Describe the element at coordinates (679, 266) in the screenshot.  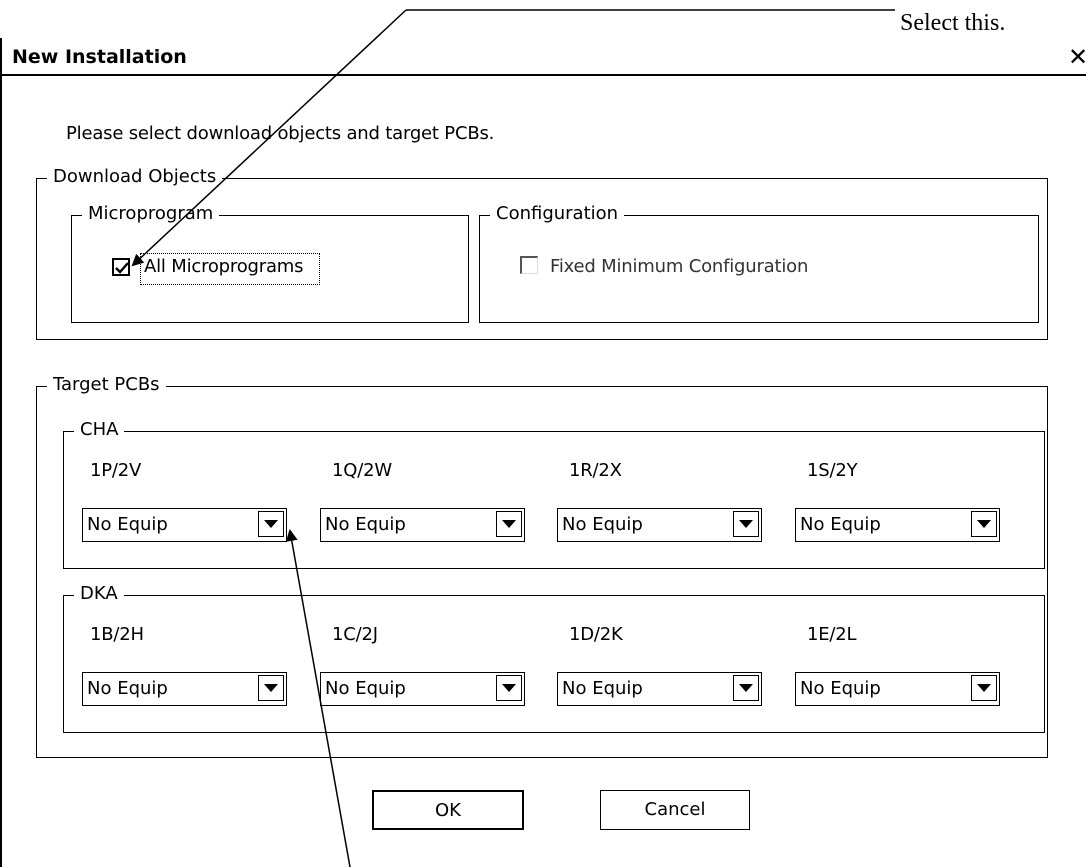
I see `fixed-minimum-configuration-label: Fixed Minimum Configuration` at that location.